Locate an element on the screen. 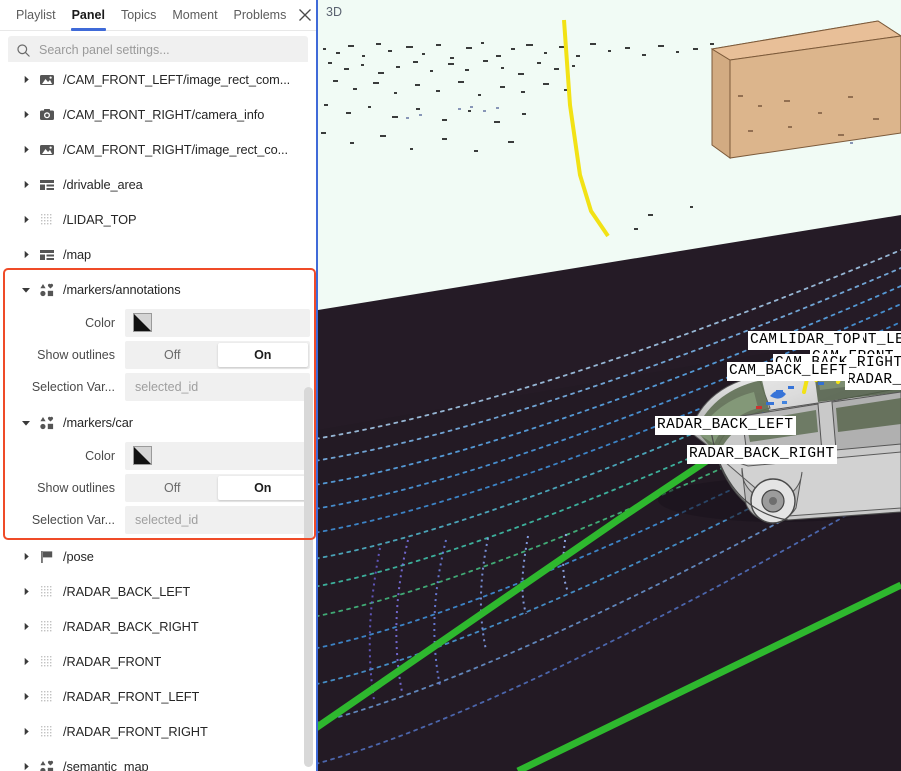 Image resolution: width=901 pixels, height=771 pixels. tab-label: Problems is located at coordinates (260, 15).